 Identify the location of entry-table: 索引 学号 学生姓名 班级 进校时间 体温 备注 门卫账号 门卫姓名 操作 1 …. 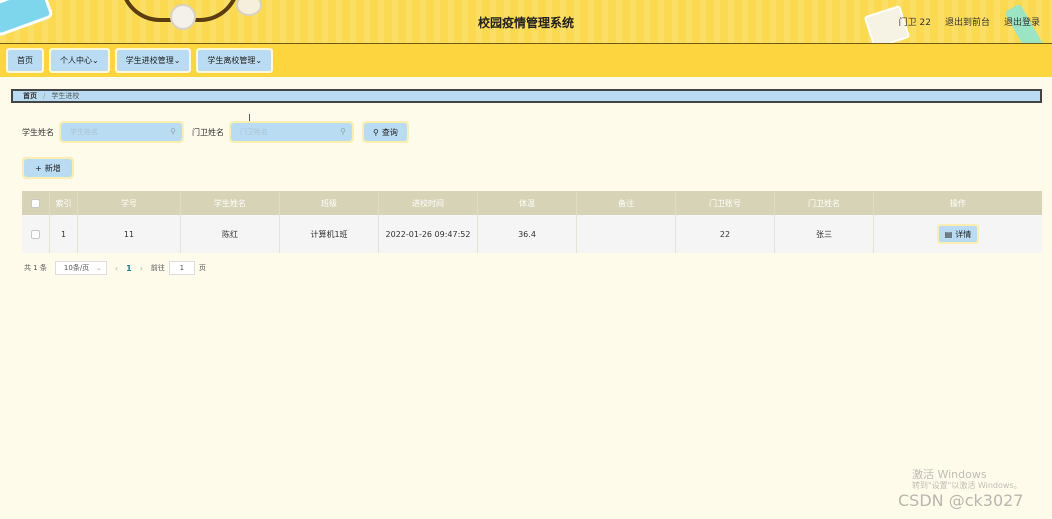
(532, 222).